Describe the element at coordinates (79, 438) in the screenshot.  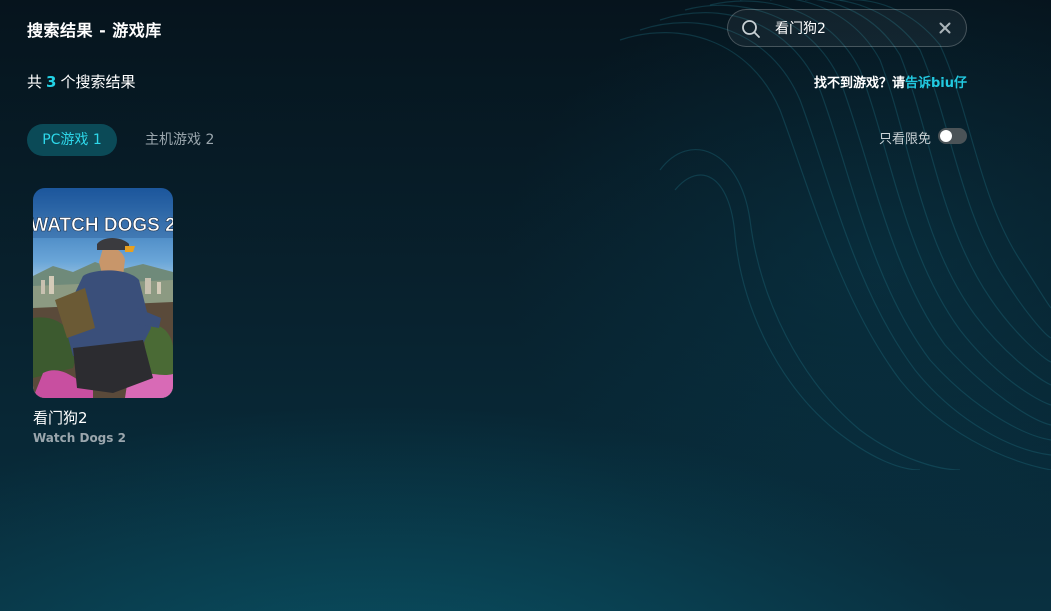
I see `game-subtitle: Watch Dogs 2` at that location.